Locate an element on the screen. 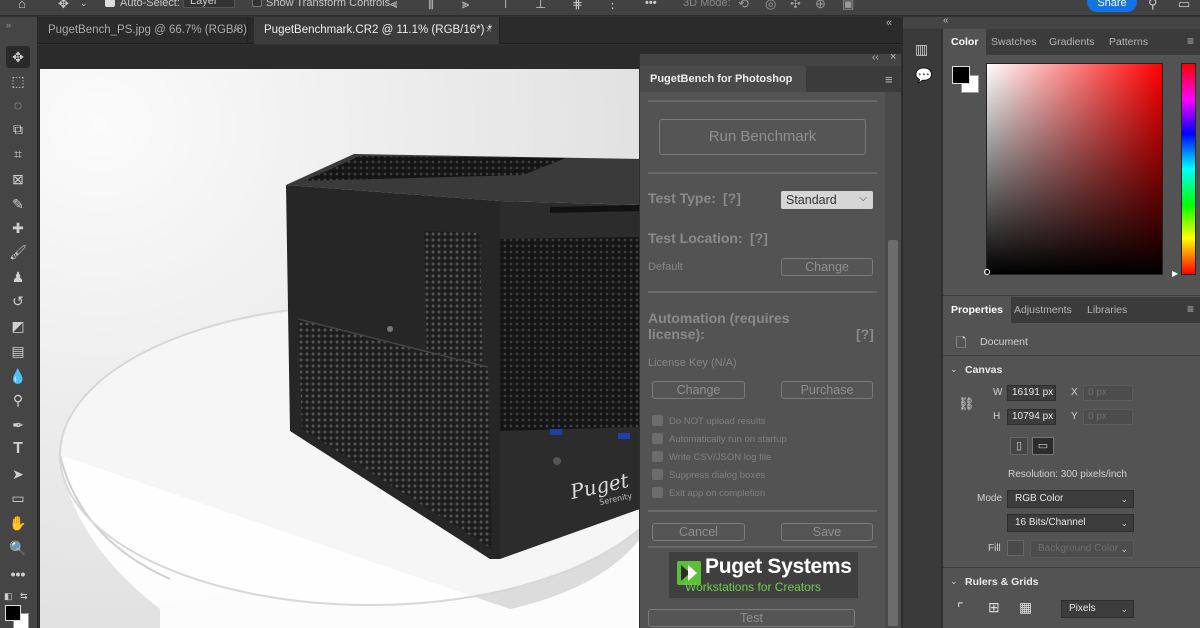 The height and width of the screenshot is (628, 1200). collapse-panels-icon: « is located at coordinates (946, 20).